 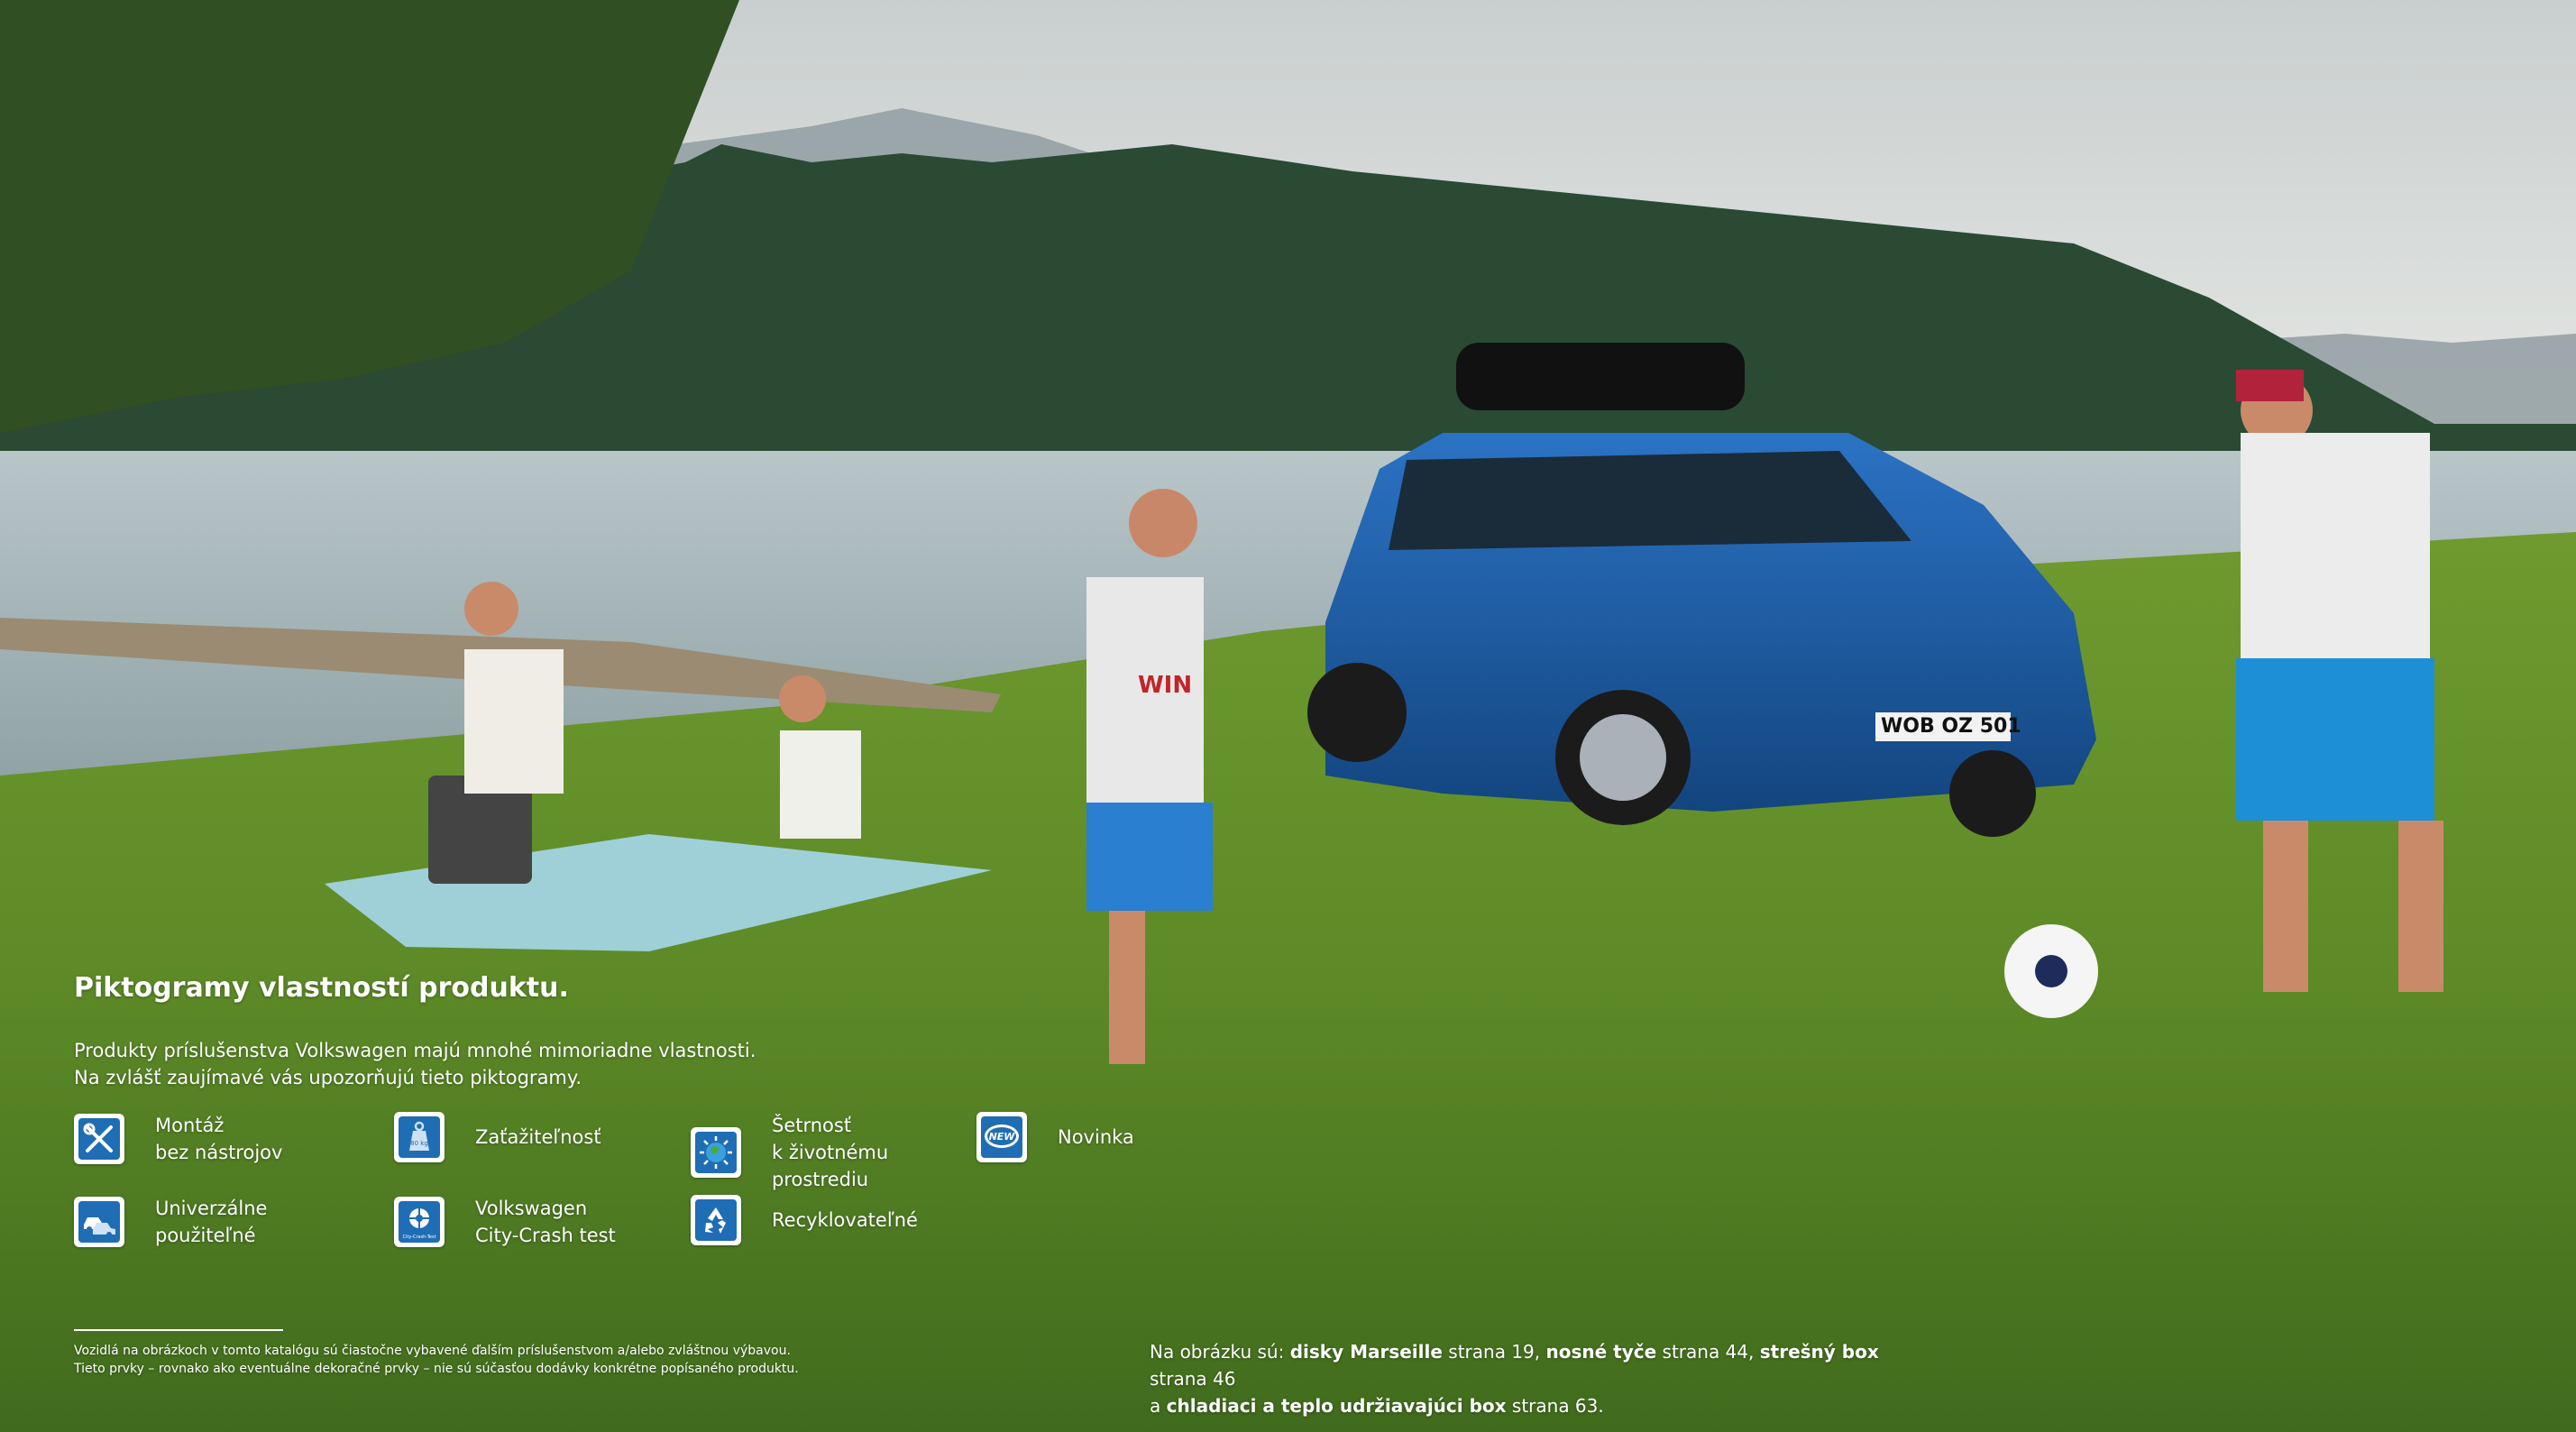 What do you see at coordinates (1336, 1406) in the screenshot?
I see `caption-product-cool-box: chladiaci a teplo udržiavajúci box` at bounding box center [1336, 1406].